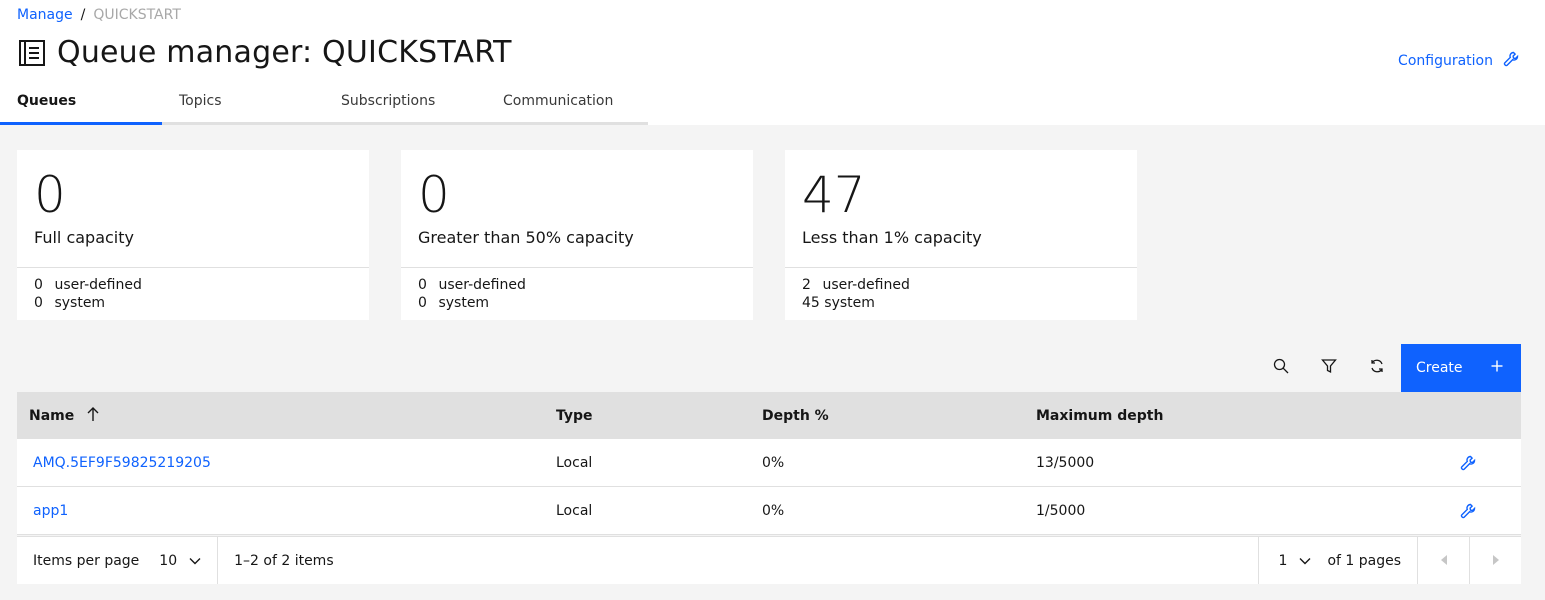 This screenshot has height=600, width=1545. I want to click on sort-ascending-icon, so click(93, 416).